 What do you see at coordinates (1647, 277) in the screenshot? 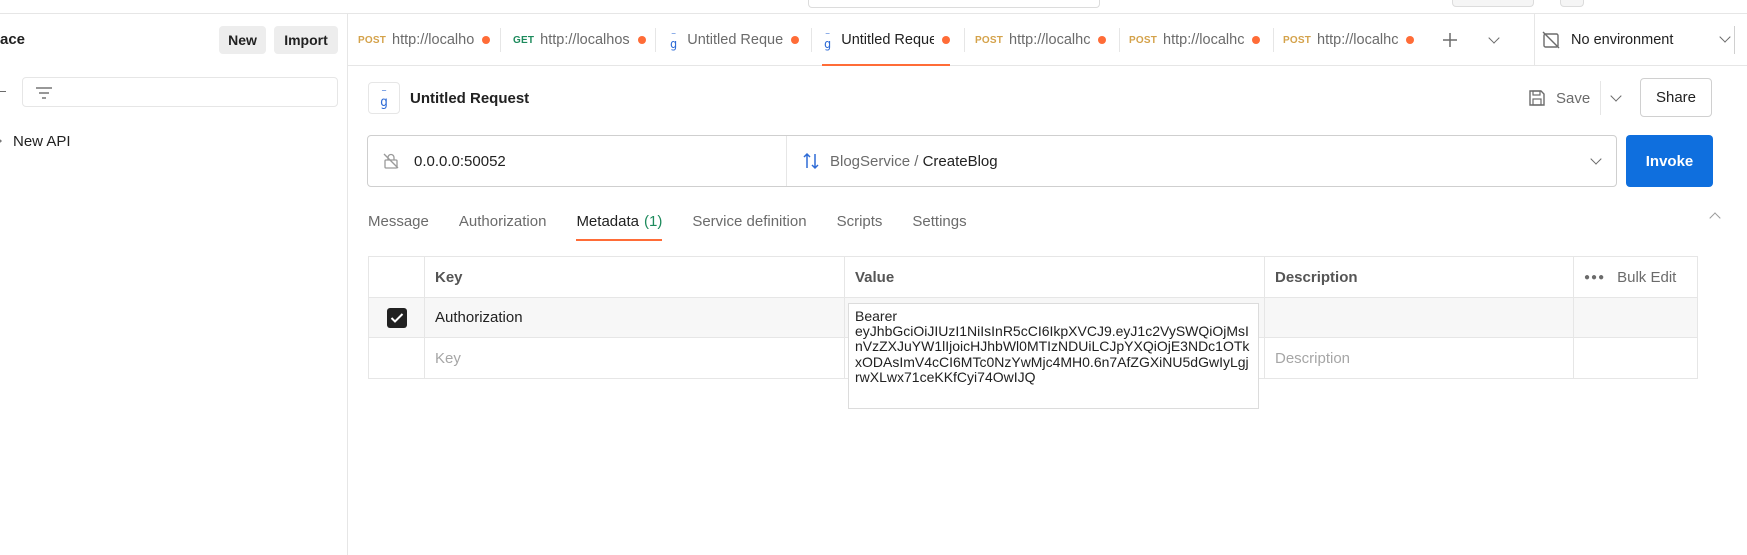
I see `bulk-edit-label: Bulk Edit` at bounding box center [1647, 277].